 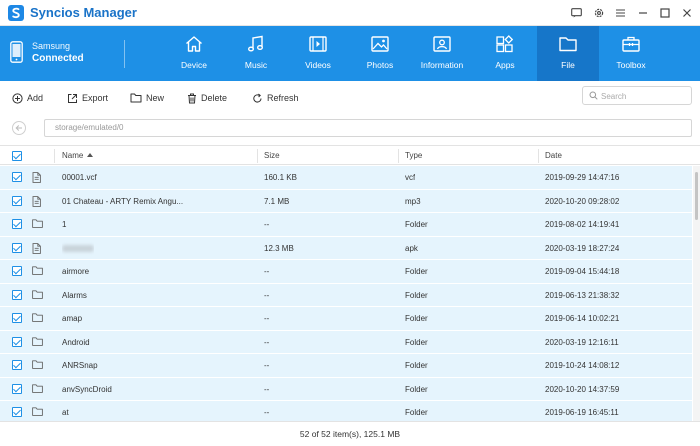 What do you see at coordinates (568, 53) in the screenshot?
I see `nav-tab-file: File` at bounding box center [568, 53].